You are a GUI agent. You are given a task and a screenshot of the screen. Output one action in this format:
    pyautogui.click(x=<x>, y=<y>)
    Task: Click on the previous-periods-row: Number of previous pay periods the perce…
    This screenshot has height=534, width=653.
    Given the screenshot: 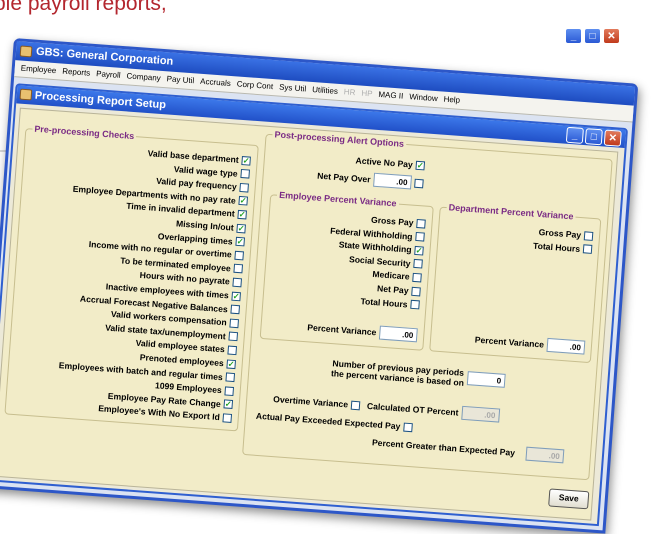 What is the action you would take?
    pyautogui.click(x=418, y=374)
    